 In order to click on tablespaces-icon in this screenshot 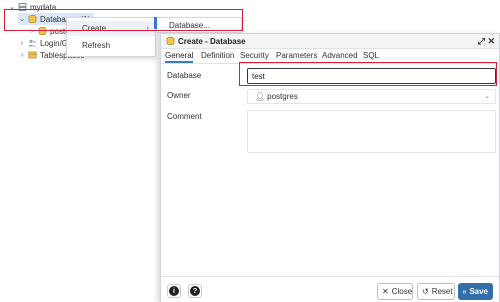, I will do `click(32, 55)`.